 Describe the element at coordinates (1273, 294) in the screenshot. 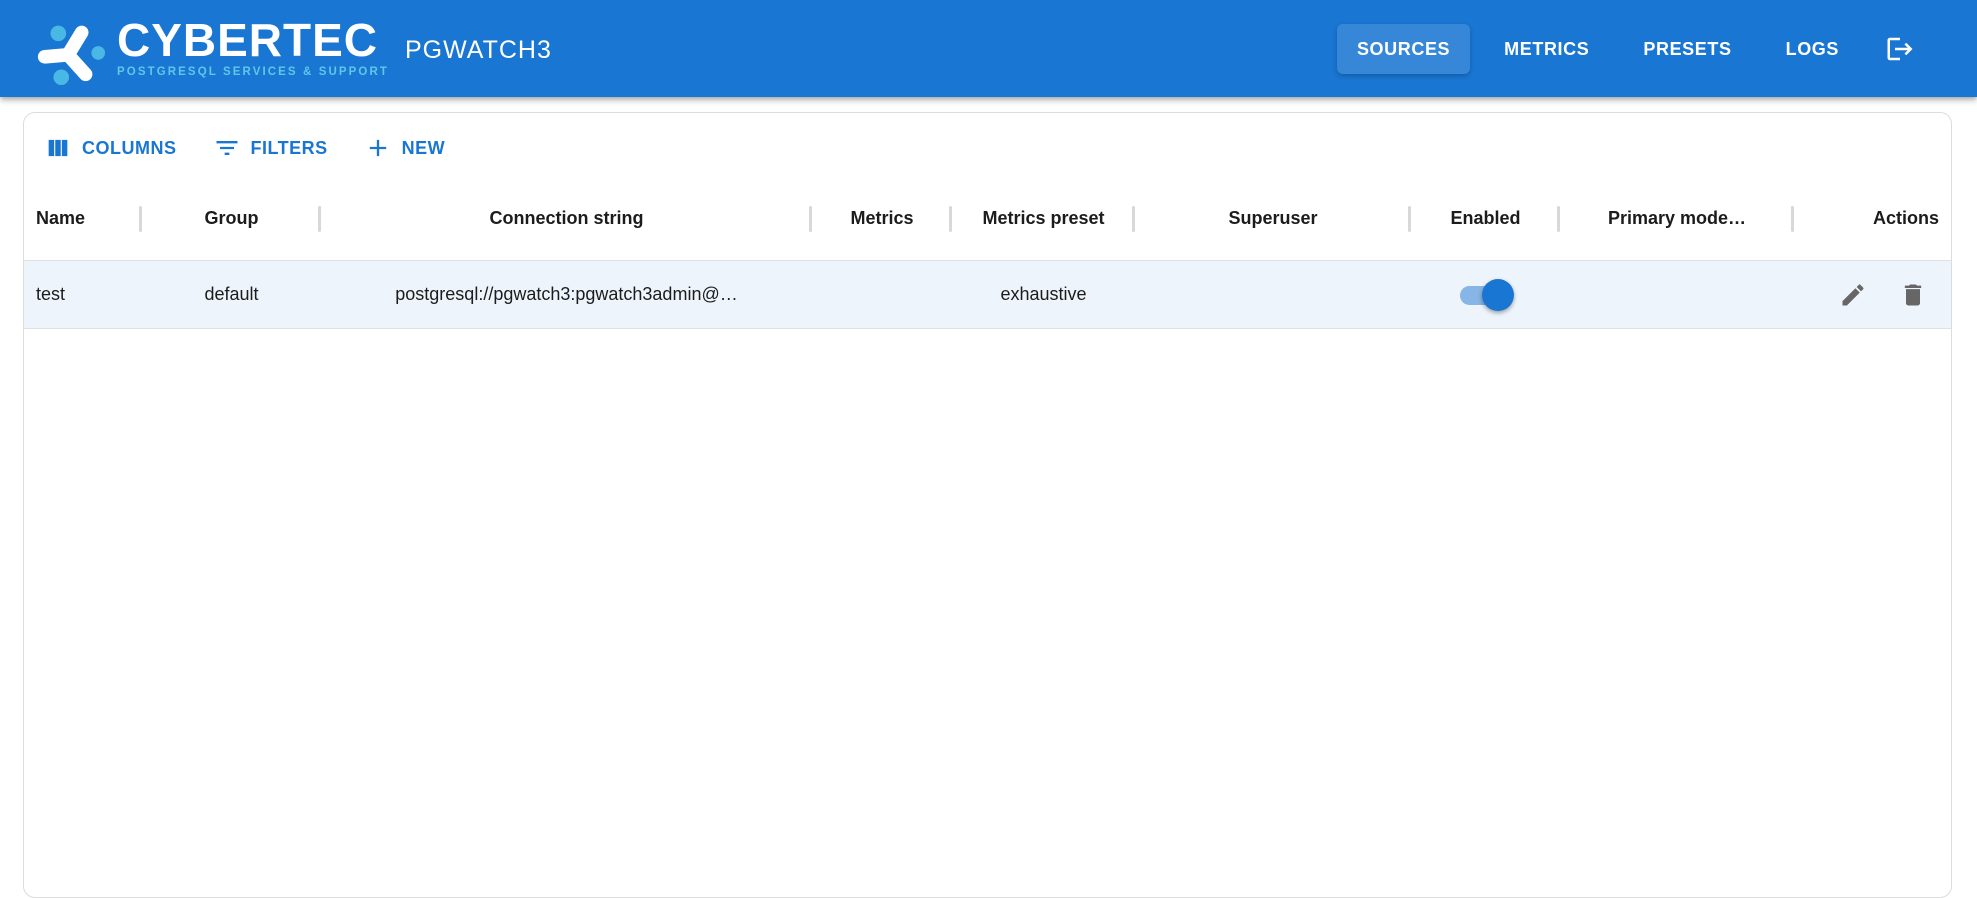

I see `cell-superuser` at that location.